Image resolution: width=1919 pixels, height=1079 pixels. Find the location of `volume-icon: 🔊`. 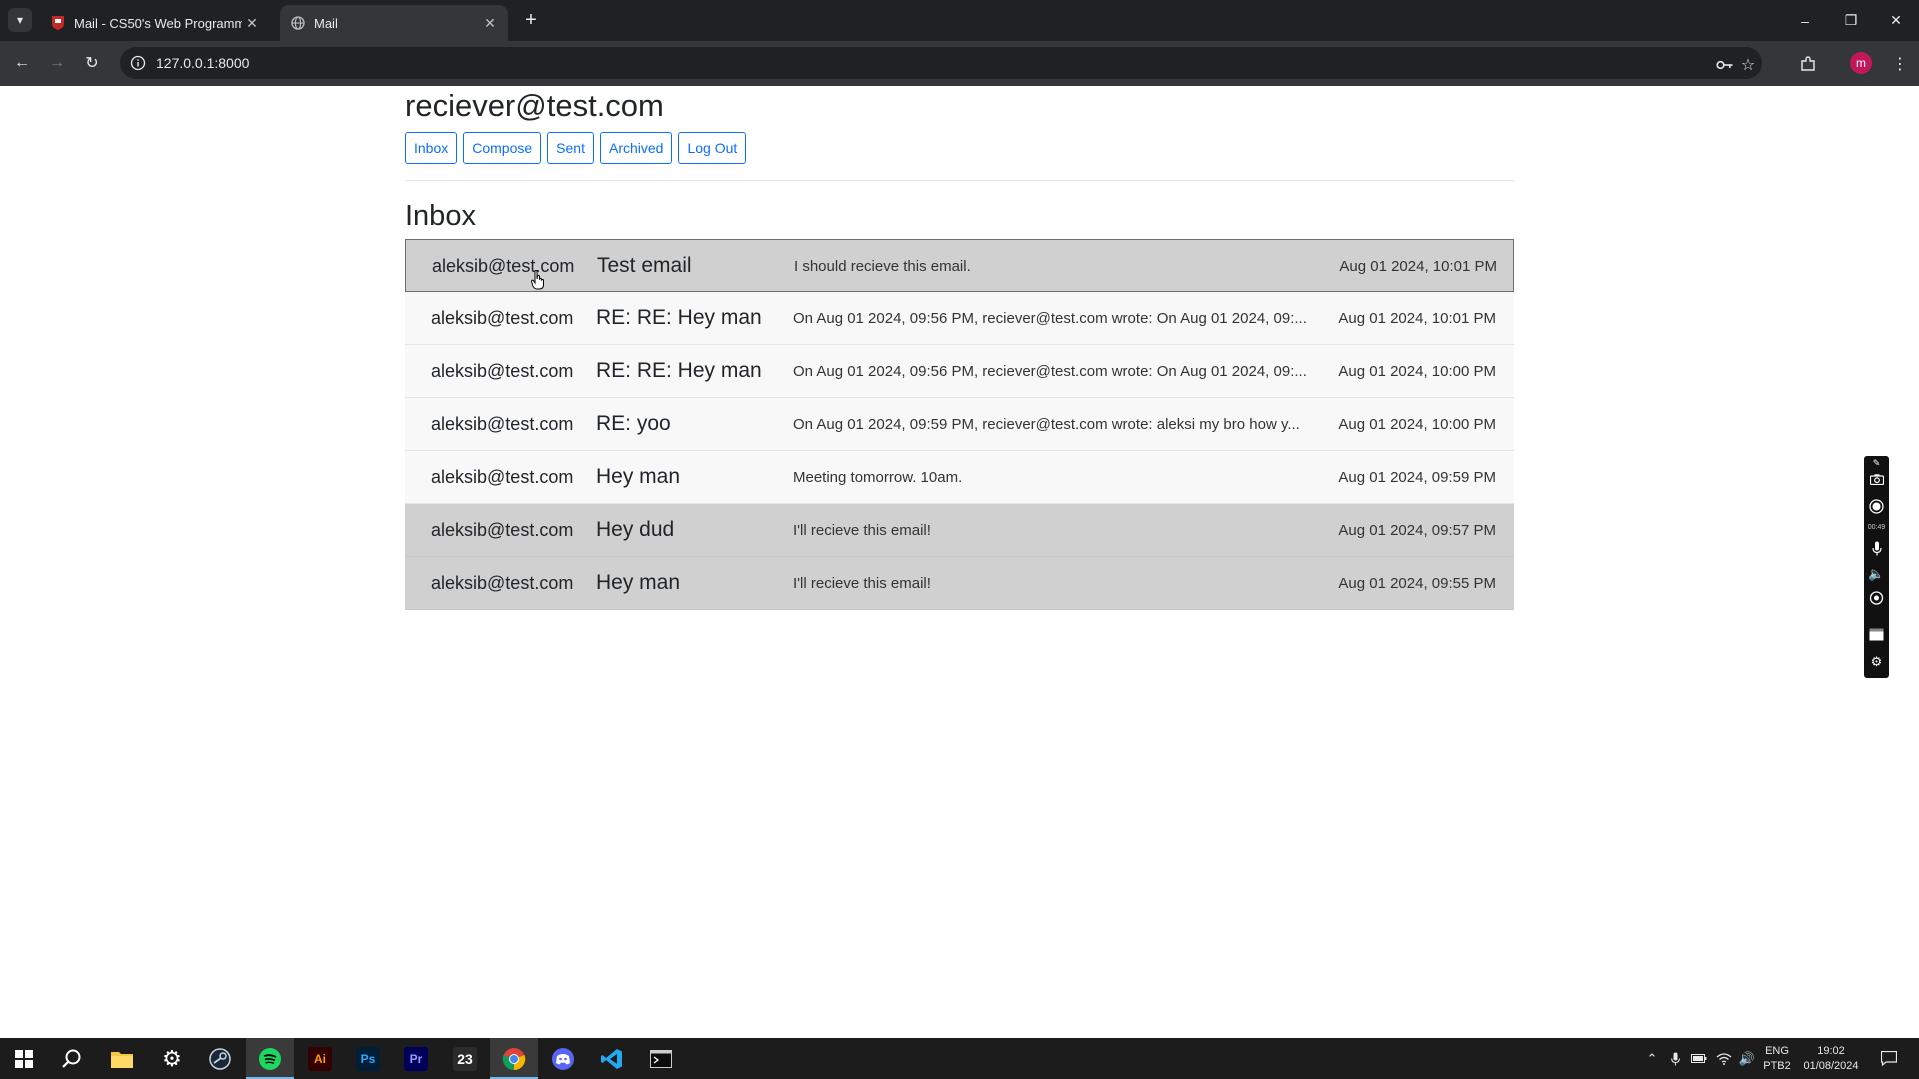

volume-icon: 🔊 is located at coordinates (1747, 1058).